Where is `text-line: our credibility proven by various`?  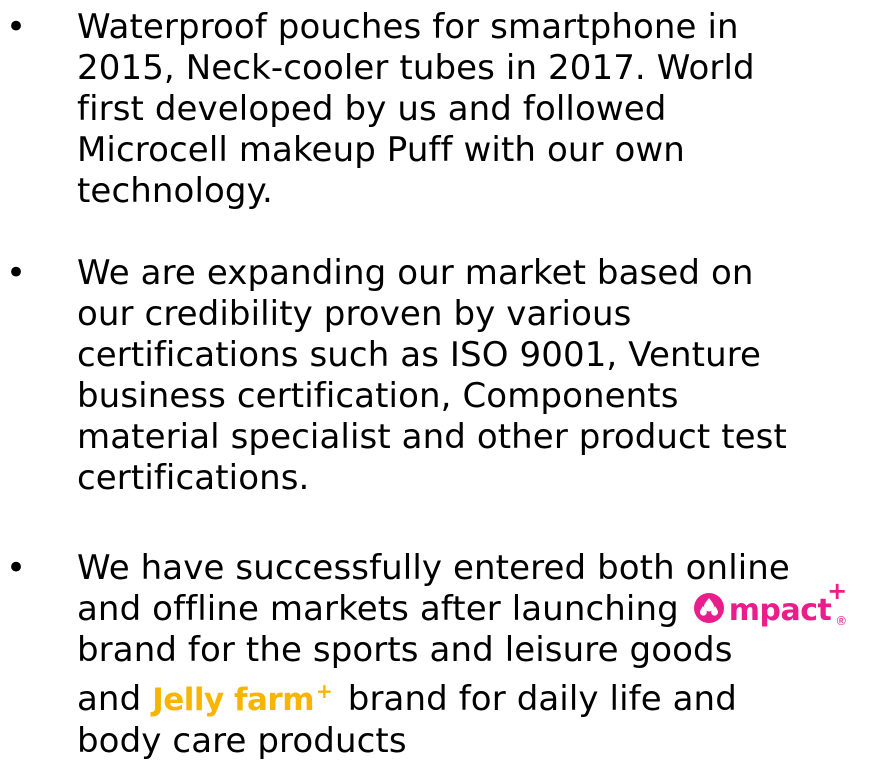 text-line: our credibility proven by various is located at coordinates (354, 314).